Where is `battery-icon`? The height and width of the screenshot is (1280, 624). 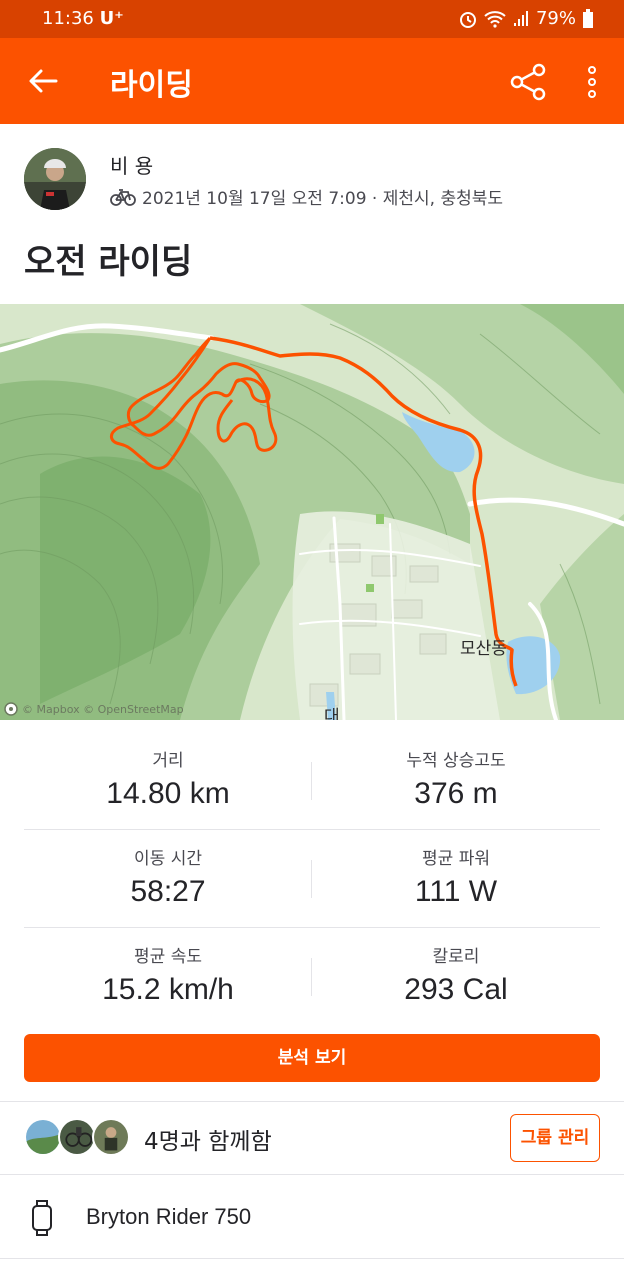
battery-icon is located at coordinates (588, 18).